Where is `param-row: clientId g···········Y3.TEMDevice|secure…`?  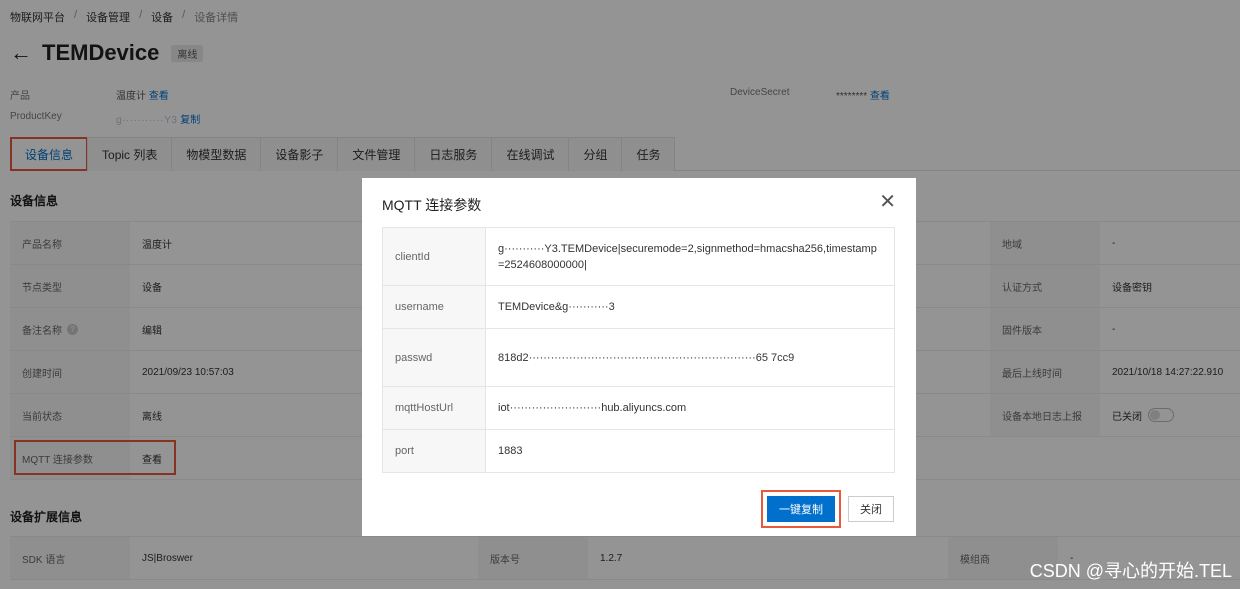 param-row: clientId g···········Y3.TEMDevice|secure… is located at coordinates (638, 257).